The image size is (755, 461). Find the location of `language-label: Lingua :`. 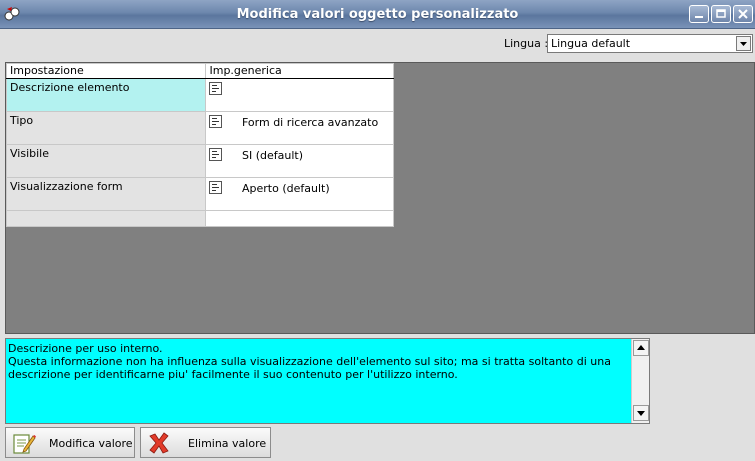

language-label: Lingua : is located at coordinates (526, 43).